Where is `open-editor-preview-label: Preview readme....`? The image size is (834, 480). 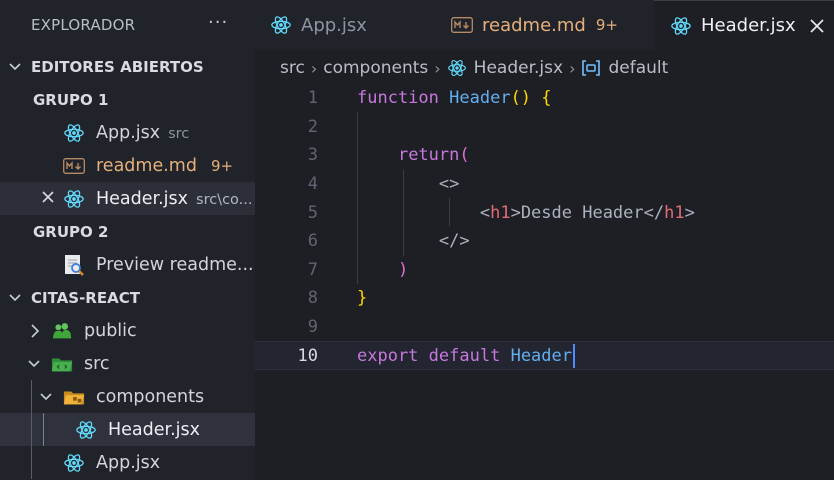
open-editor-preview-label: Preview readme.... is located at coordinates (175, 264).